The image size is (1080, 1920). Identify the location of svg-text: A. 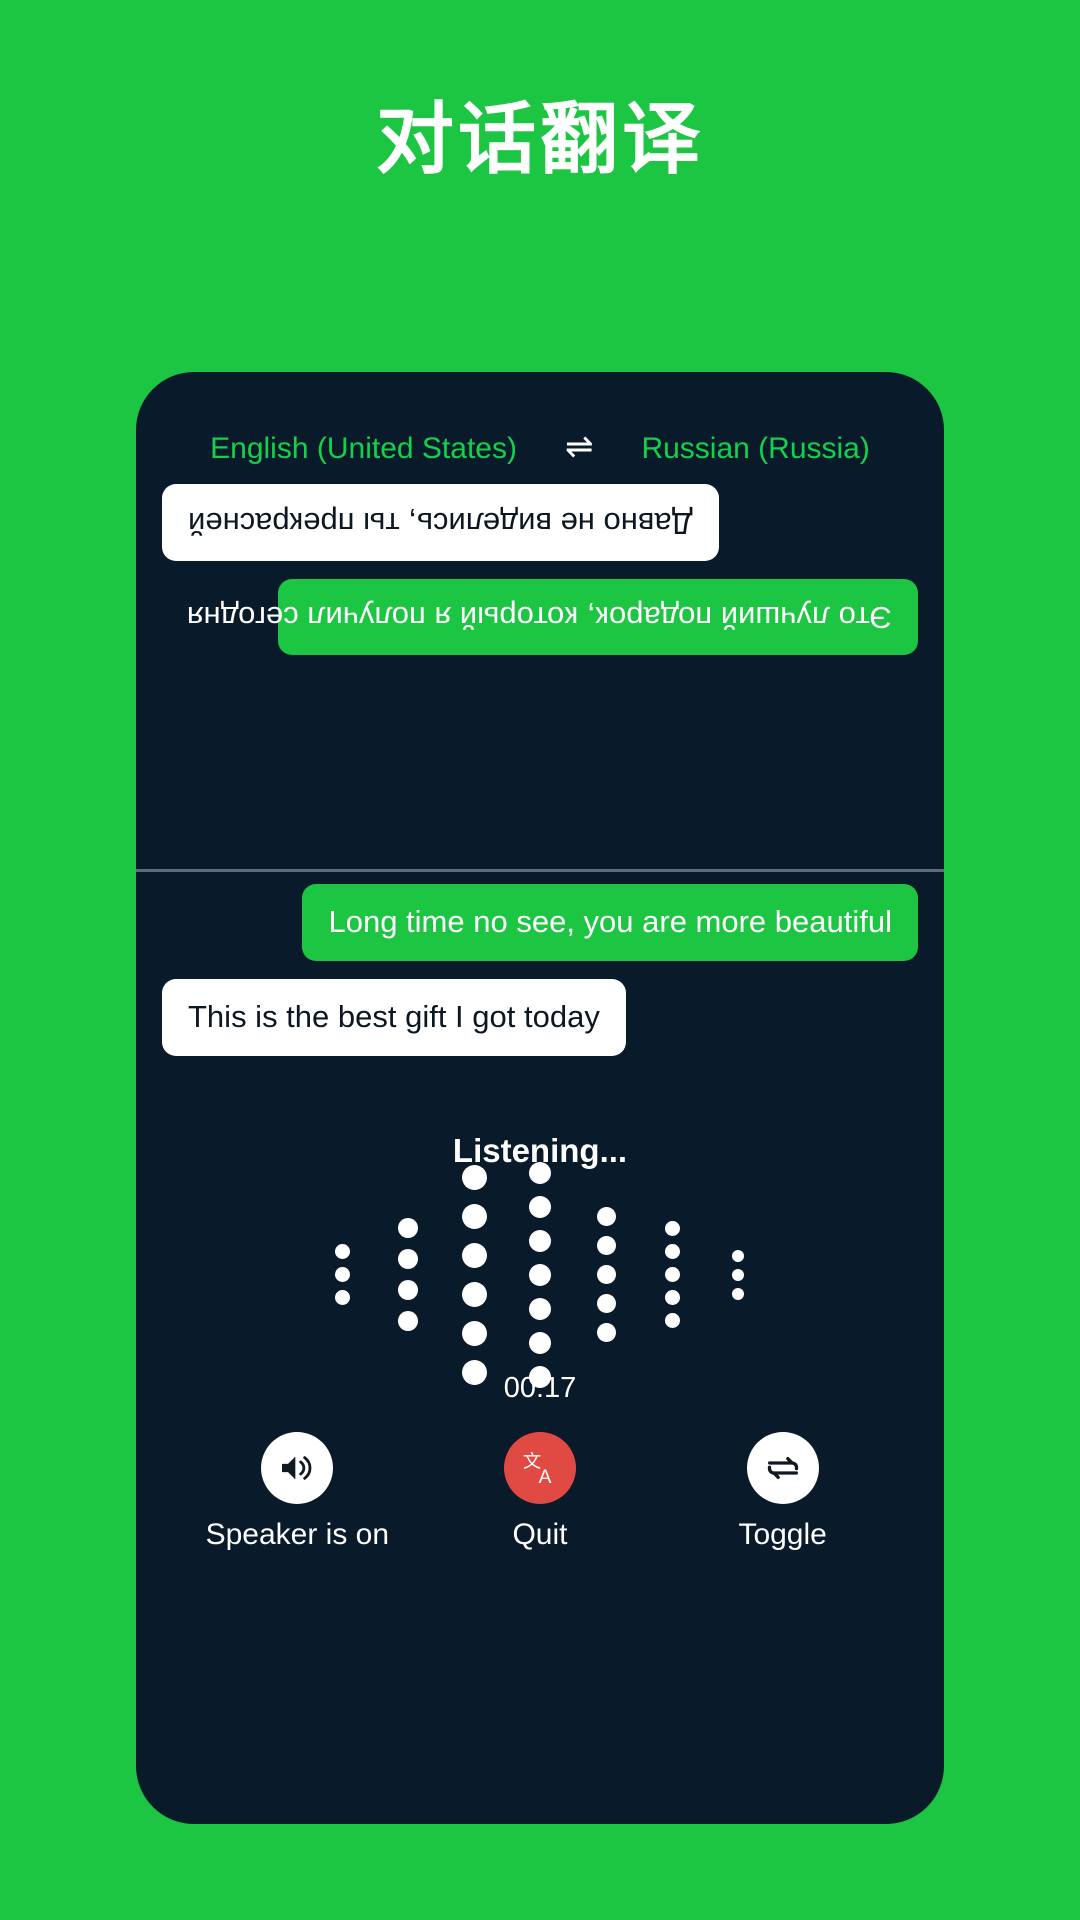
(545, 1477).